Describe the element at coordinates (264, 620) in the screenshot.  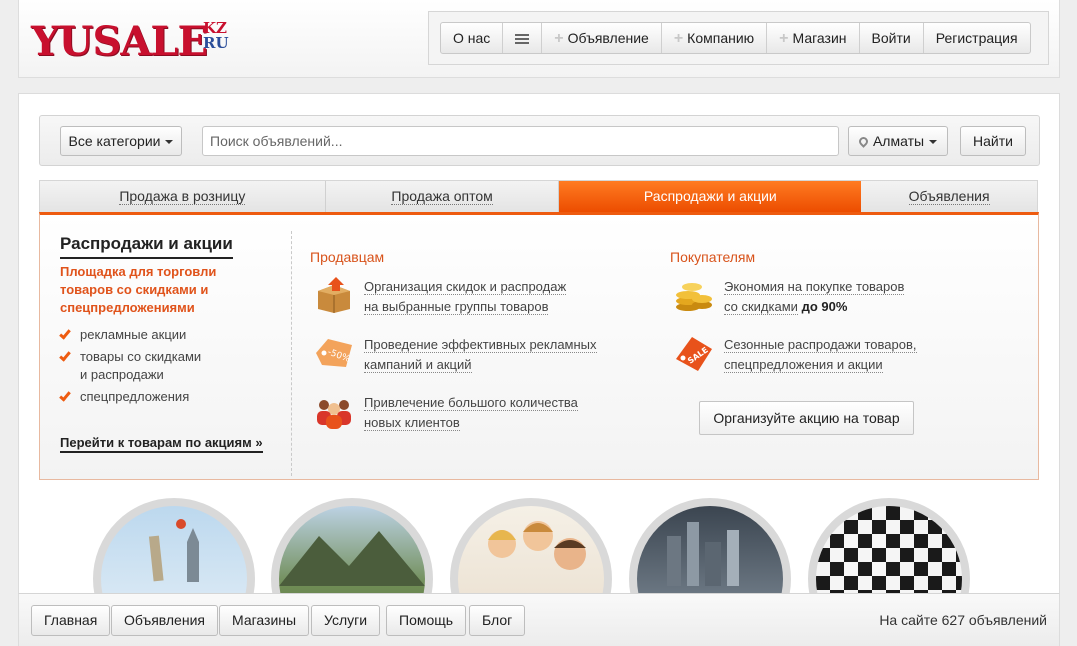
I see `footer-nav-shops: Магазины` at that location.